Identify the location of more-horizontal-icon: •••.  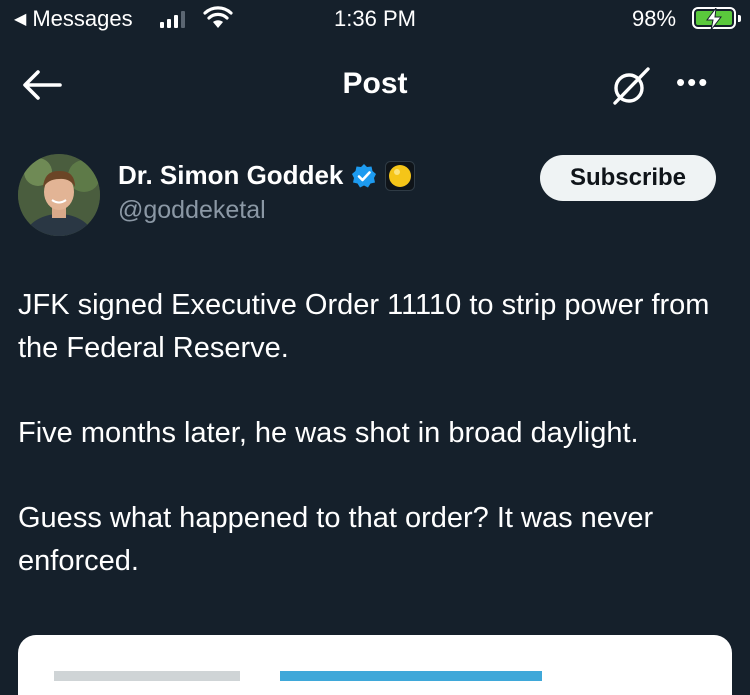
(692, 82).